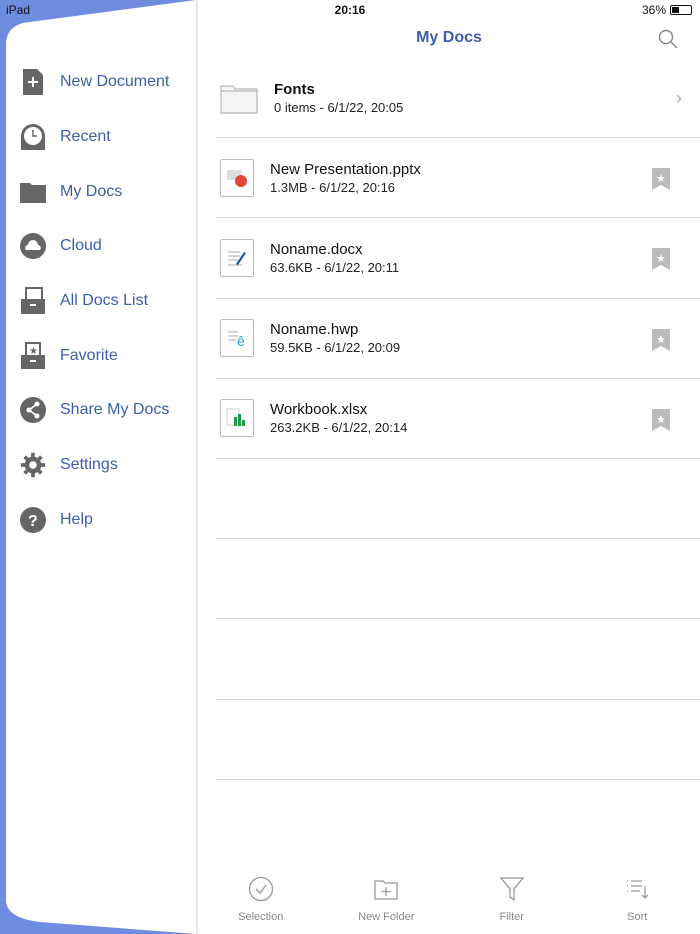 The height and width of the screenshot is (934, 700). What do you see at coordinates (668, 41) in the screenshot?
I see `search-icon` at bounding box center [668, 41].